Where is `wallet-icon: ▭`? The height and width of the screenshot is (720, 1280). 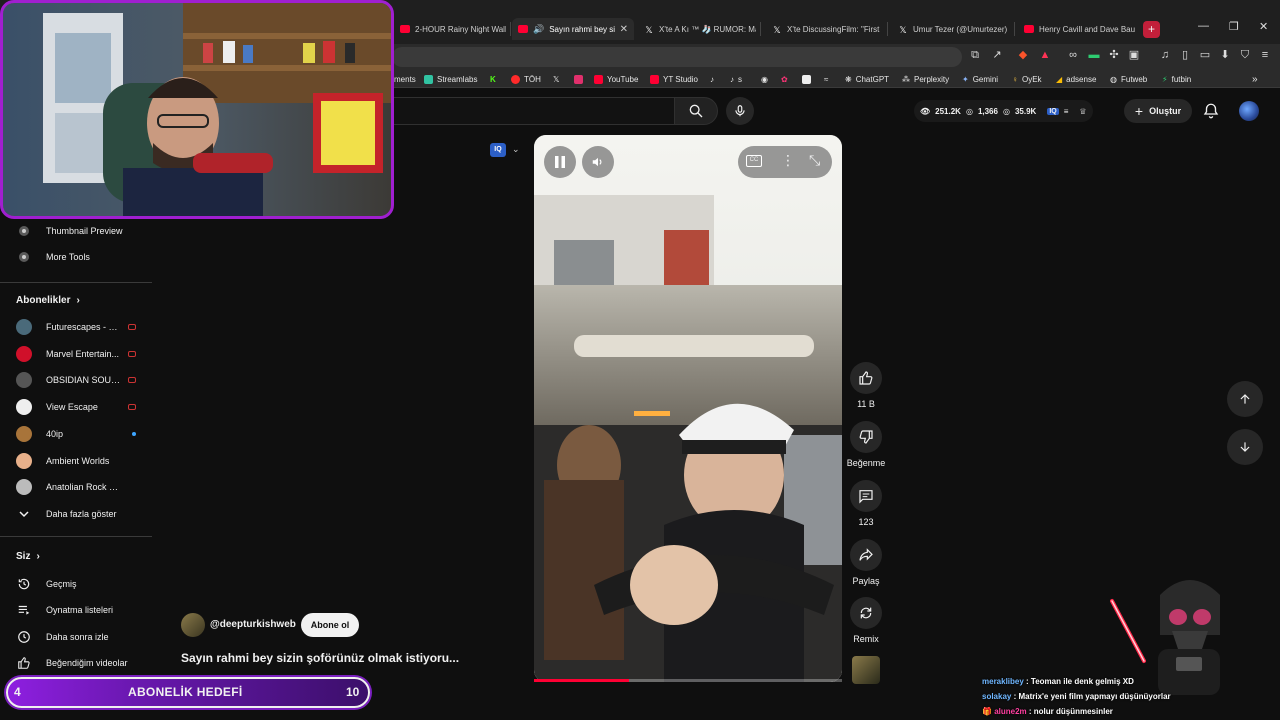
wallet-icon: ▭ is located at coordinates (1205, 55).